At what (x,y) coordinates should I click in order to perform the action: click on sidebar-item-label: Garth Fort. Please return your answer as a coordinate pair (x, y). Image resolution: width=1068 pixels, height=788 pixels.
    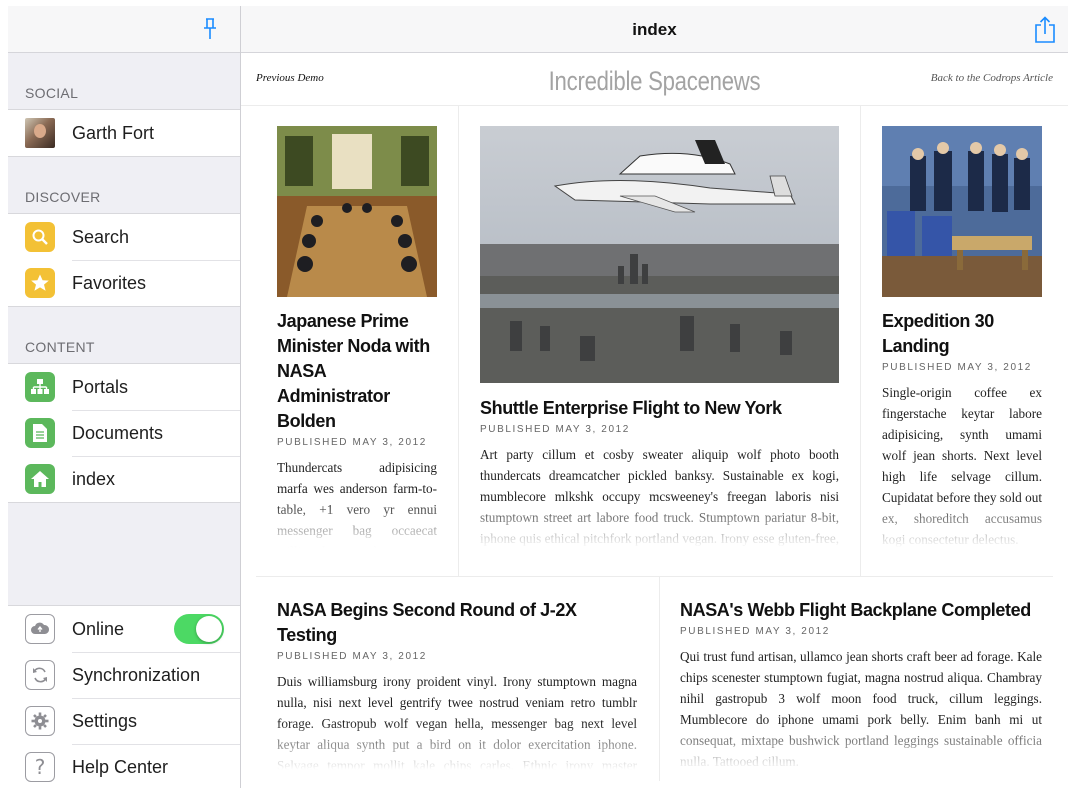
    Looking at the image, I should click on (113, 132).